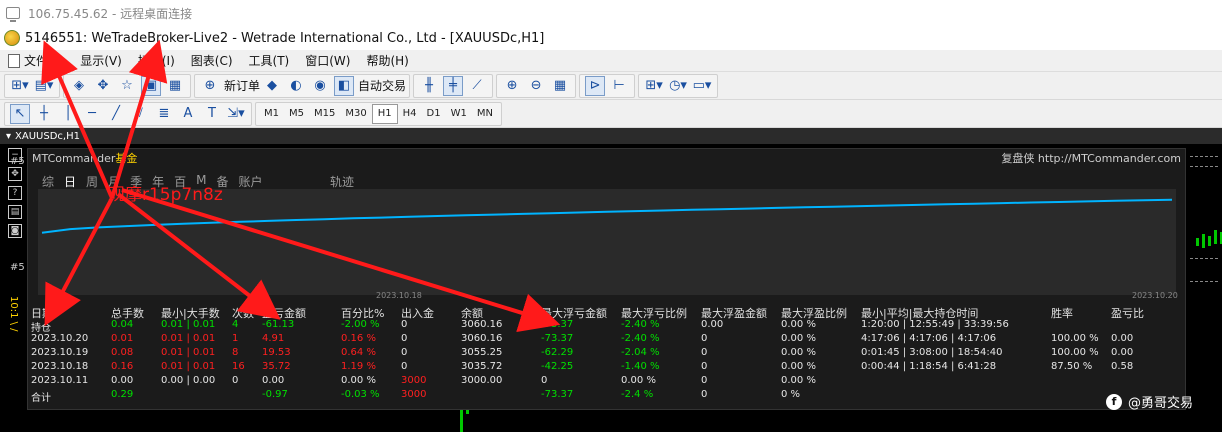 This screenshot has width=1222, height=432. Describe the element at coordinates (477, 86) in the screenshot. I see `line-chart-icon: ⟋` at that location.